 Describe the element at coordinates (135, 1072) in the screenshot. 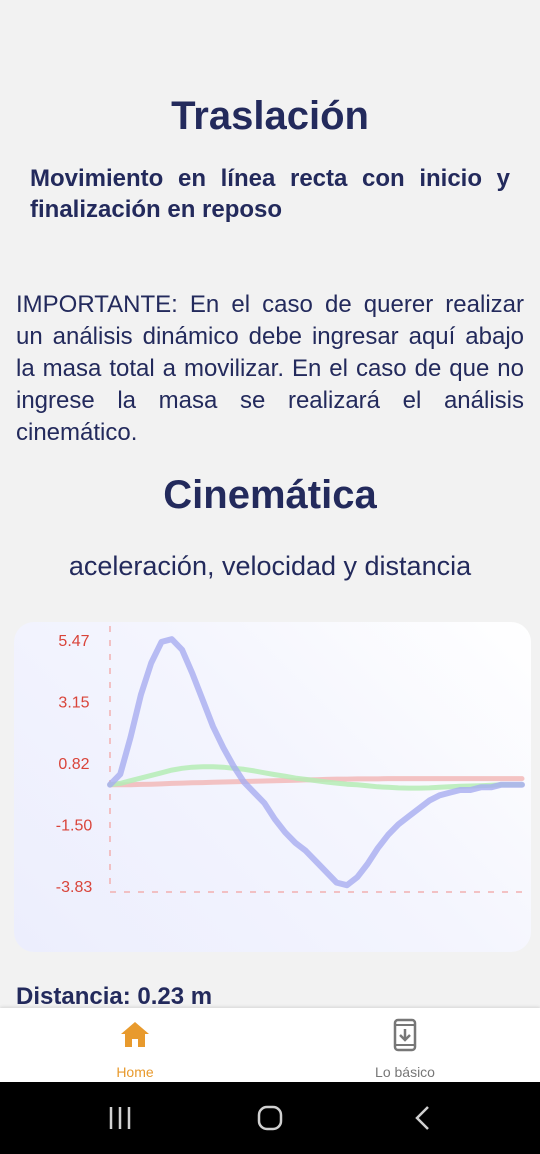

I see `nav-label-home: Home` at that location.